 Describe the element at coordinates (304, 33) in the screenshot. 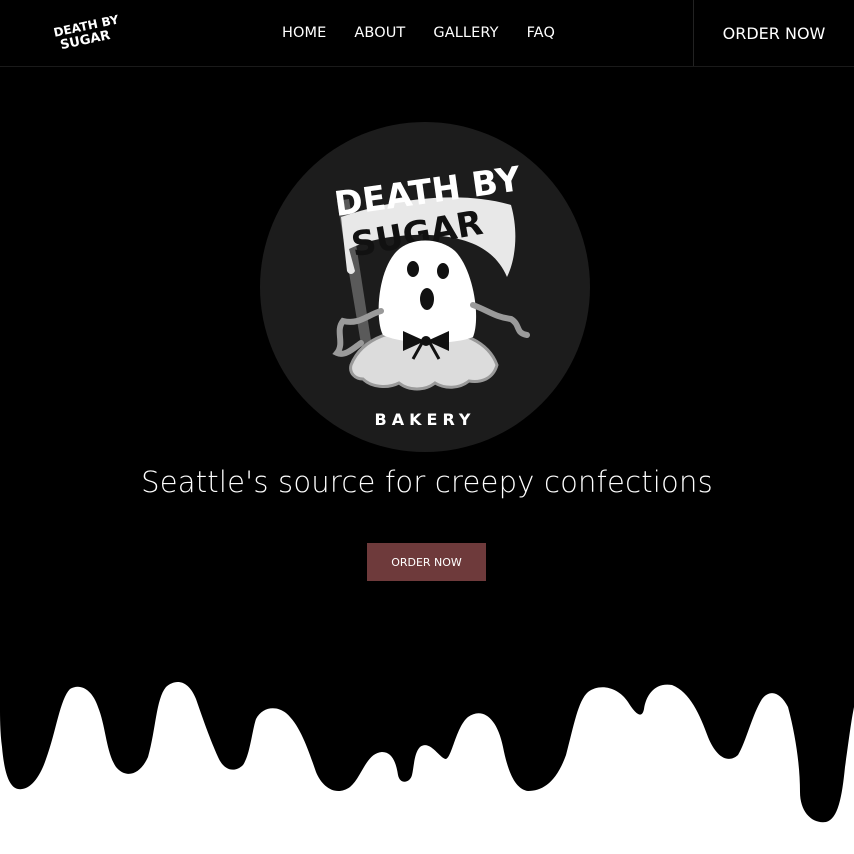

I see `nav-home: HOME` at that location.